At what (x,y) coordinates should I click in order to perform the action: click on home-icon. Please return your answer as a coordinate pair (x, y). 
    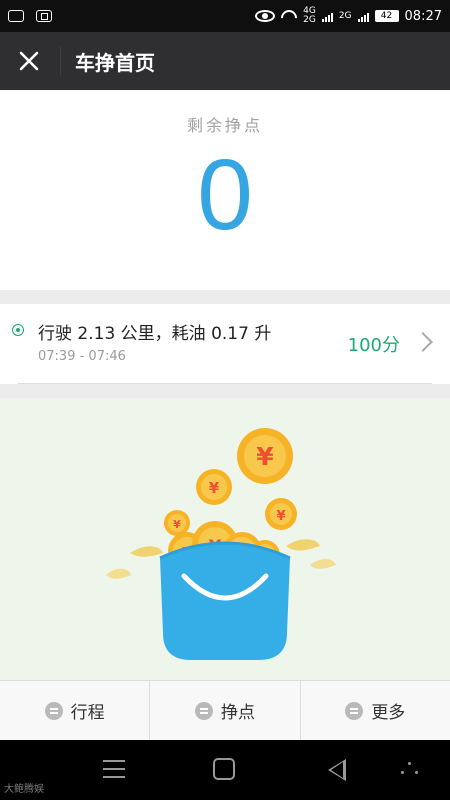
    Looking at the image, I should click on (224, 769).